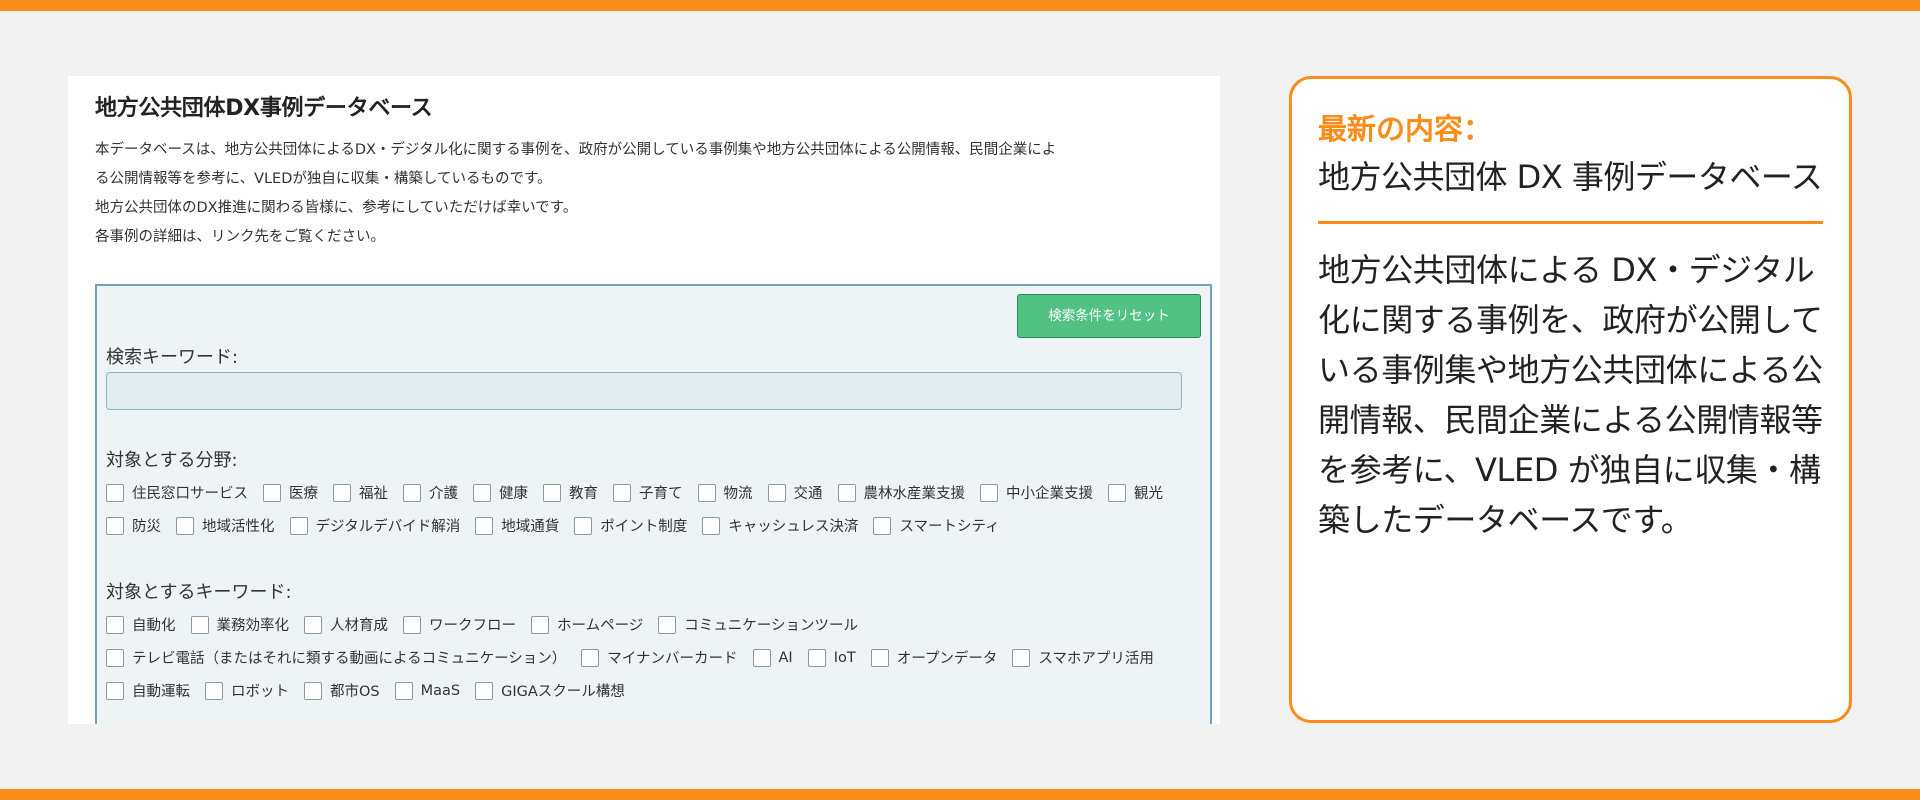  I want to click on field-option-label: 中小企業支援, so click(1049, 494).